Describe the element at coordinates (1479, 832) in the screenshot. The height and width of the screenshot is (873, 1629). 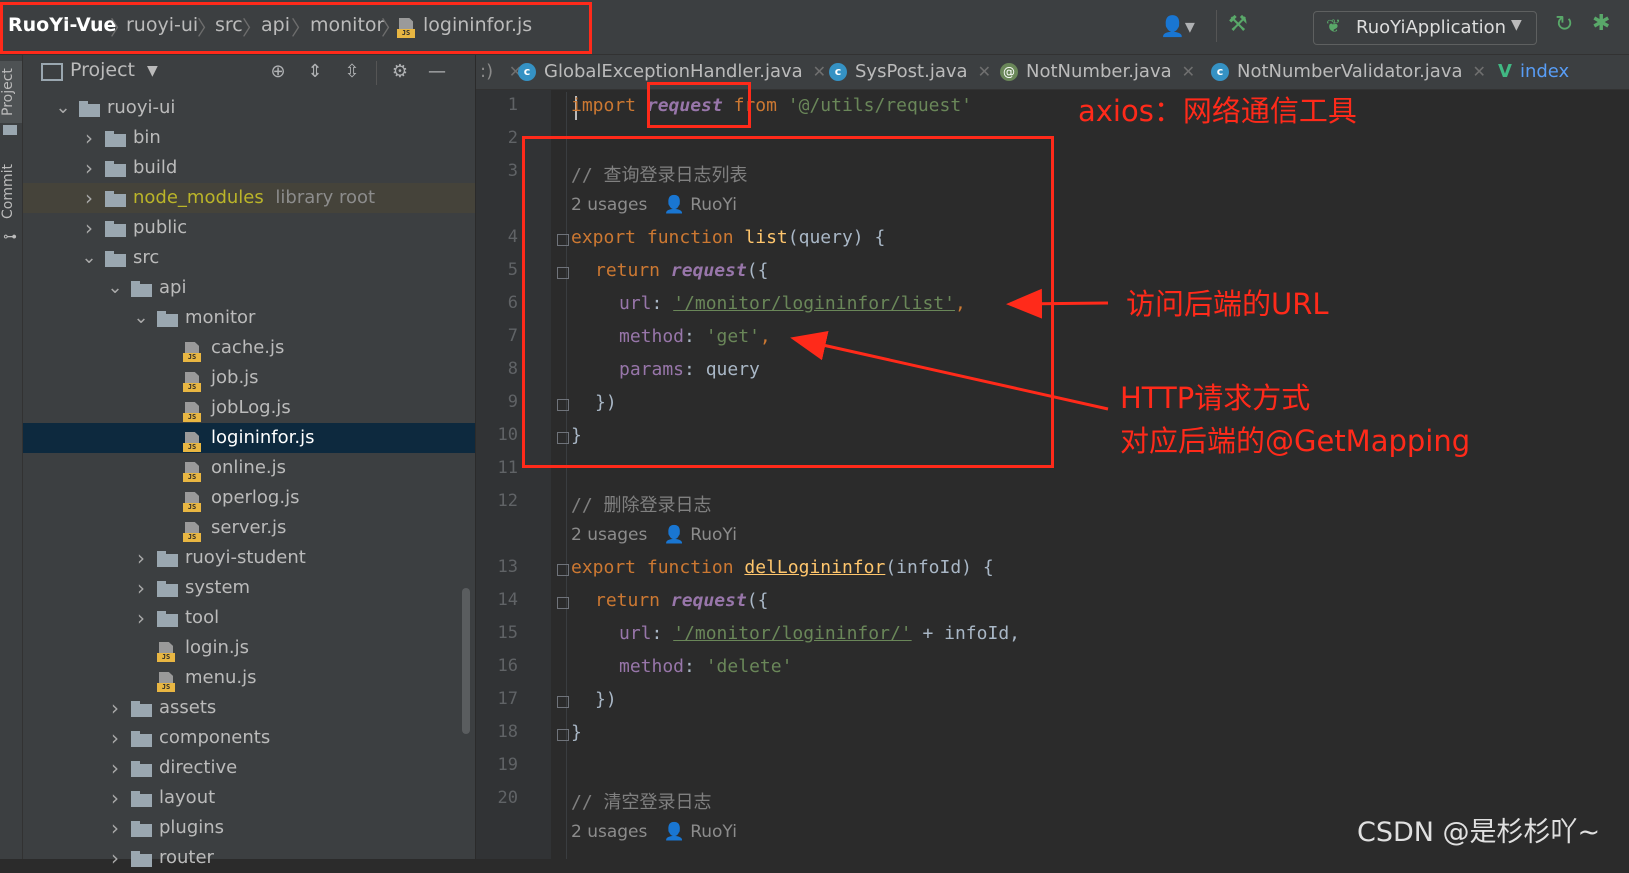
I see `watermark: CSDN @是杉杉吖~` at that location.